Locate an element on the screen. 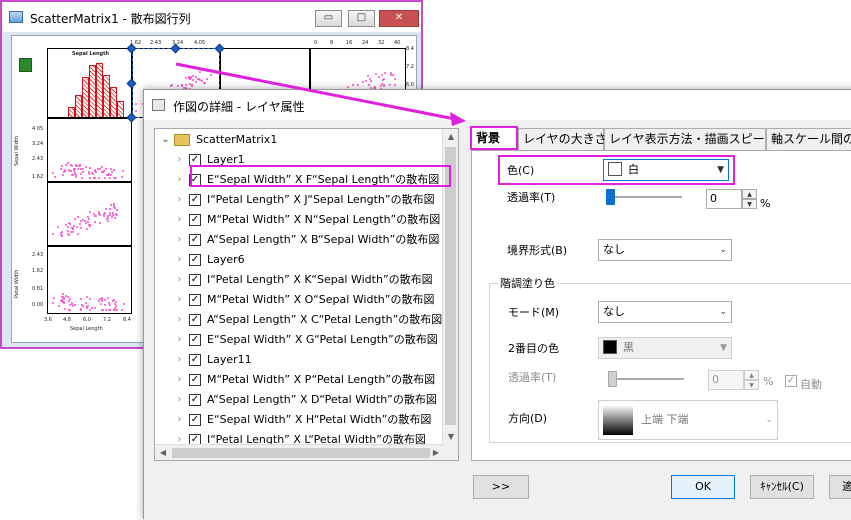 The image size is (851, 520). tree-item: › ✓ E“Sepal Width” X G“Petal Length”の散布図 is located at coordinates (310, 340).